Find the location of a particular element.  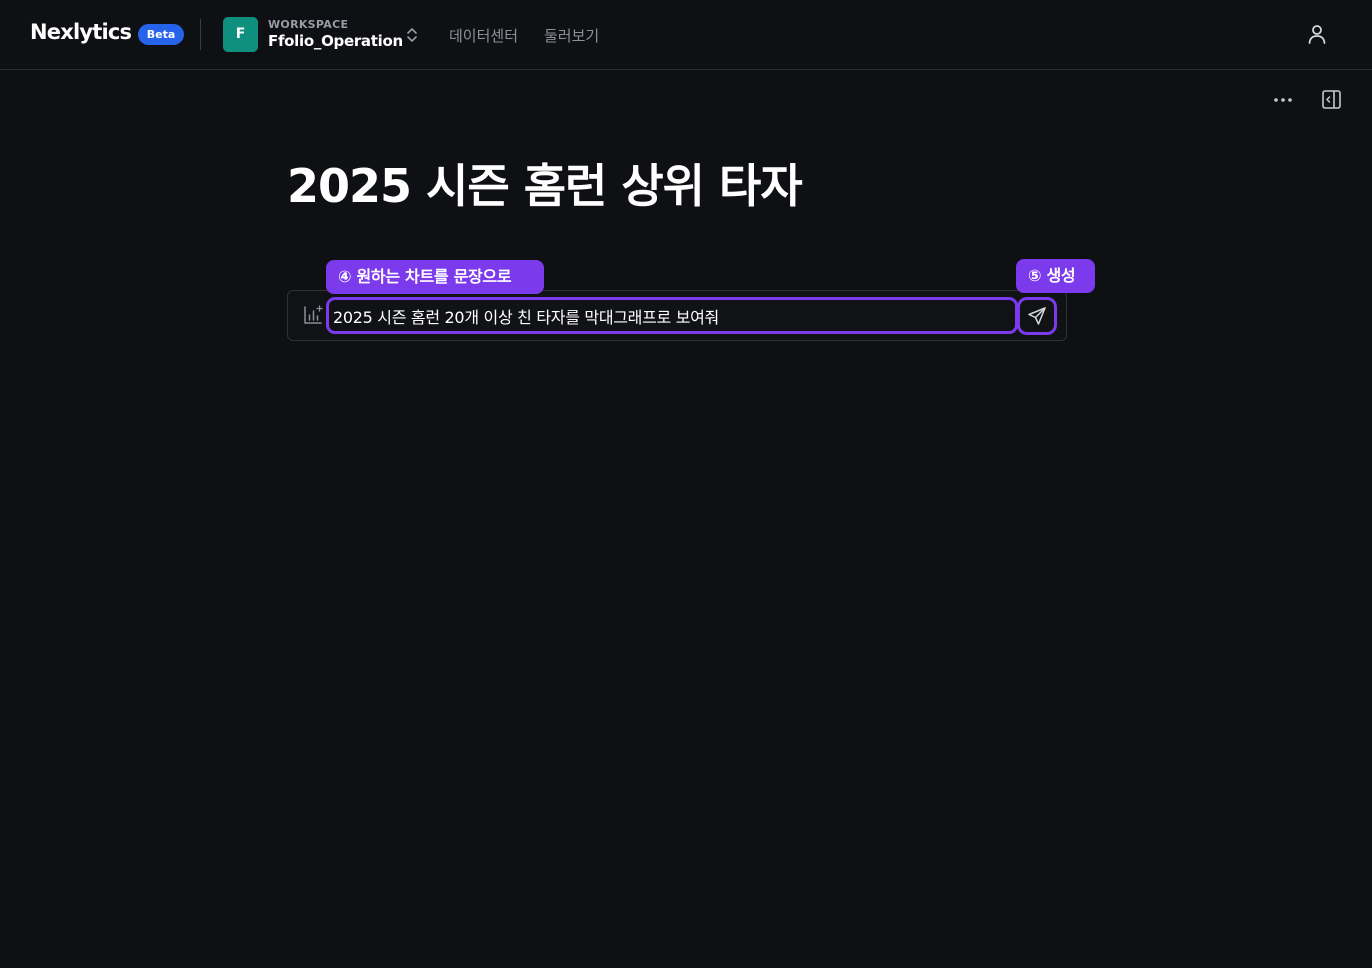

step-5-callout: ⑤ 생성 is located at coordinates (1055, 276).